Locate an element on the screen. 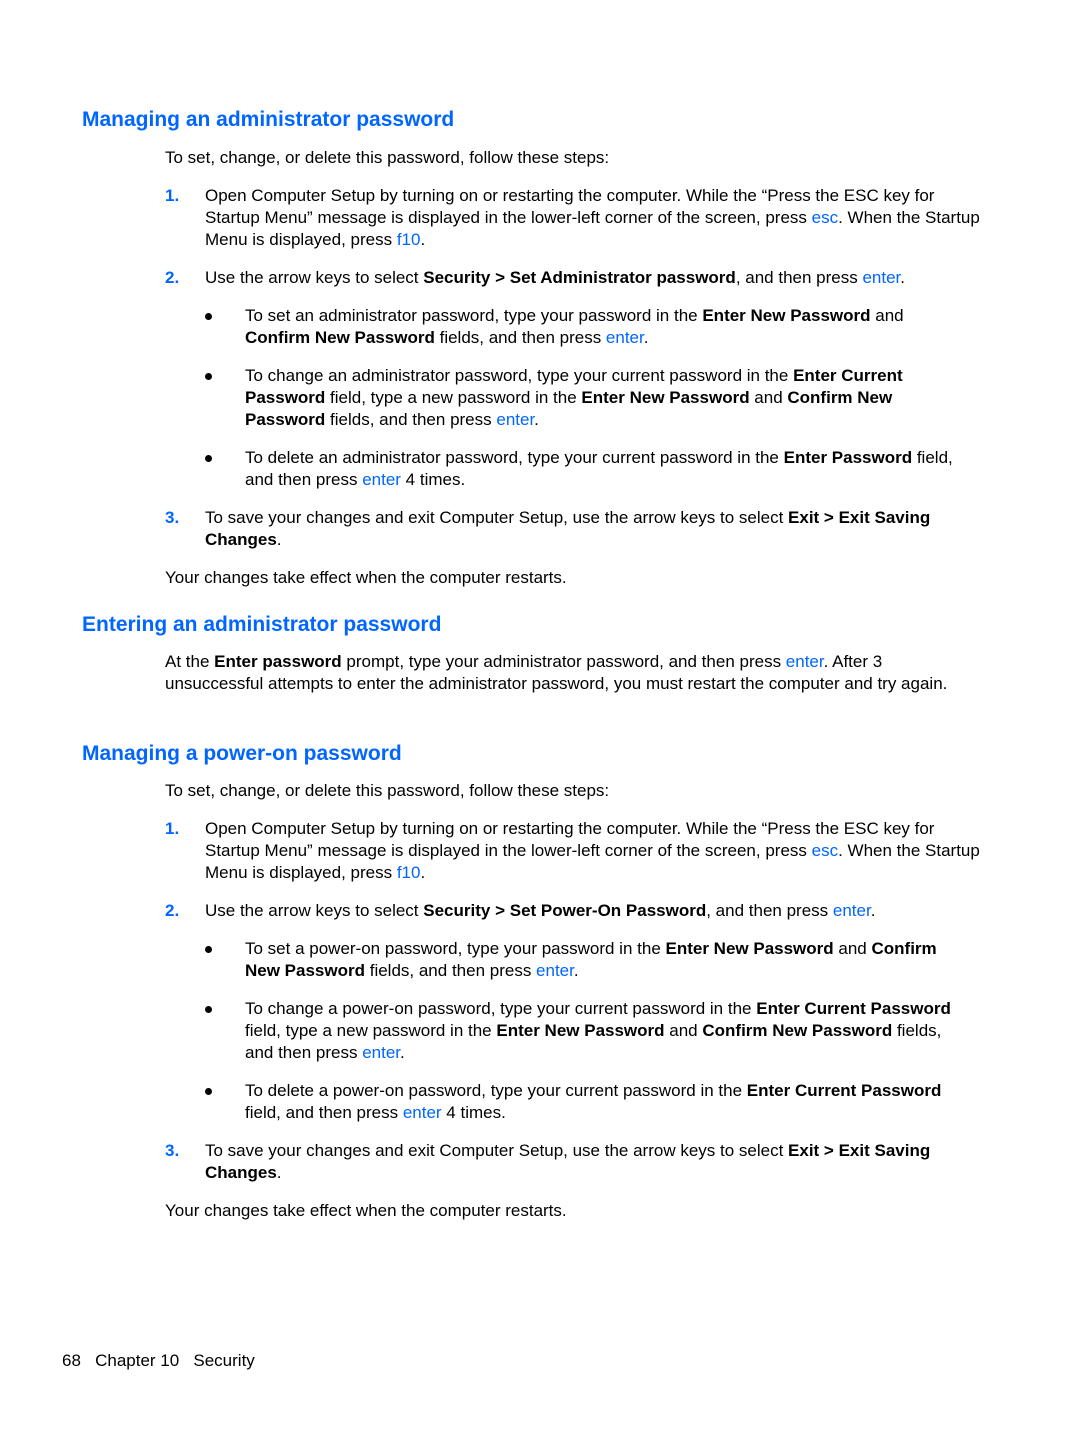 This screenshot has height=1437, width=1080. section-heading-managing-admin-password: Managing an administrator password is located at coordinates (268, 119).